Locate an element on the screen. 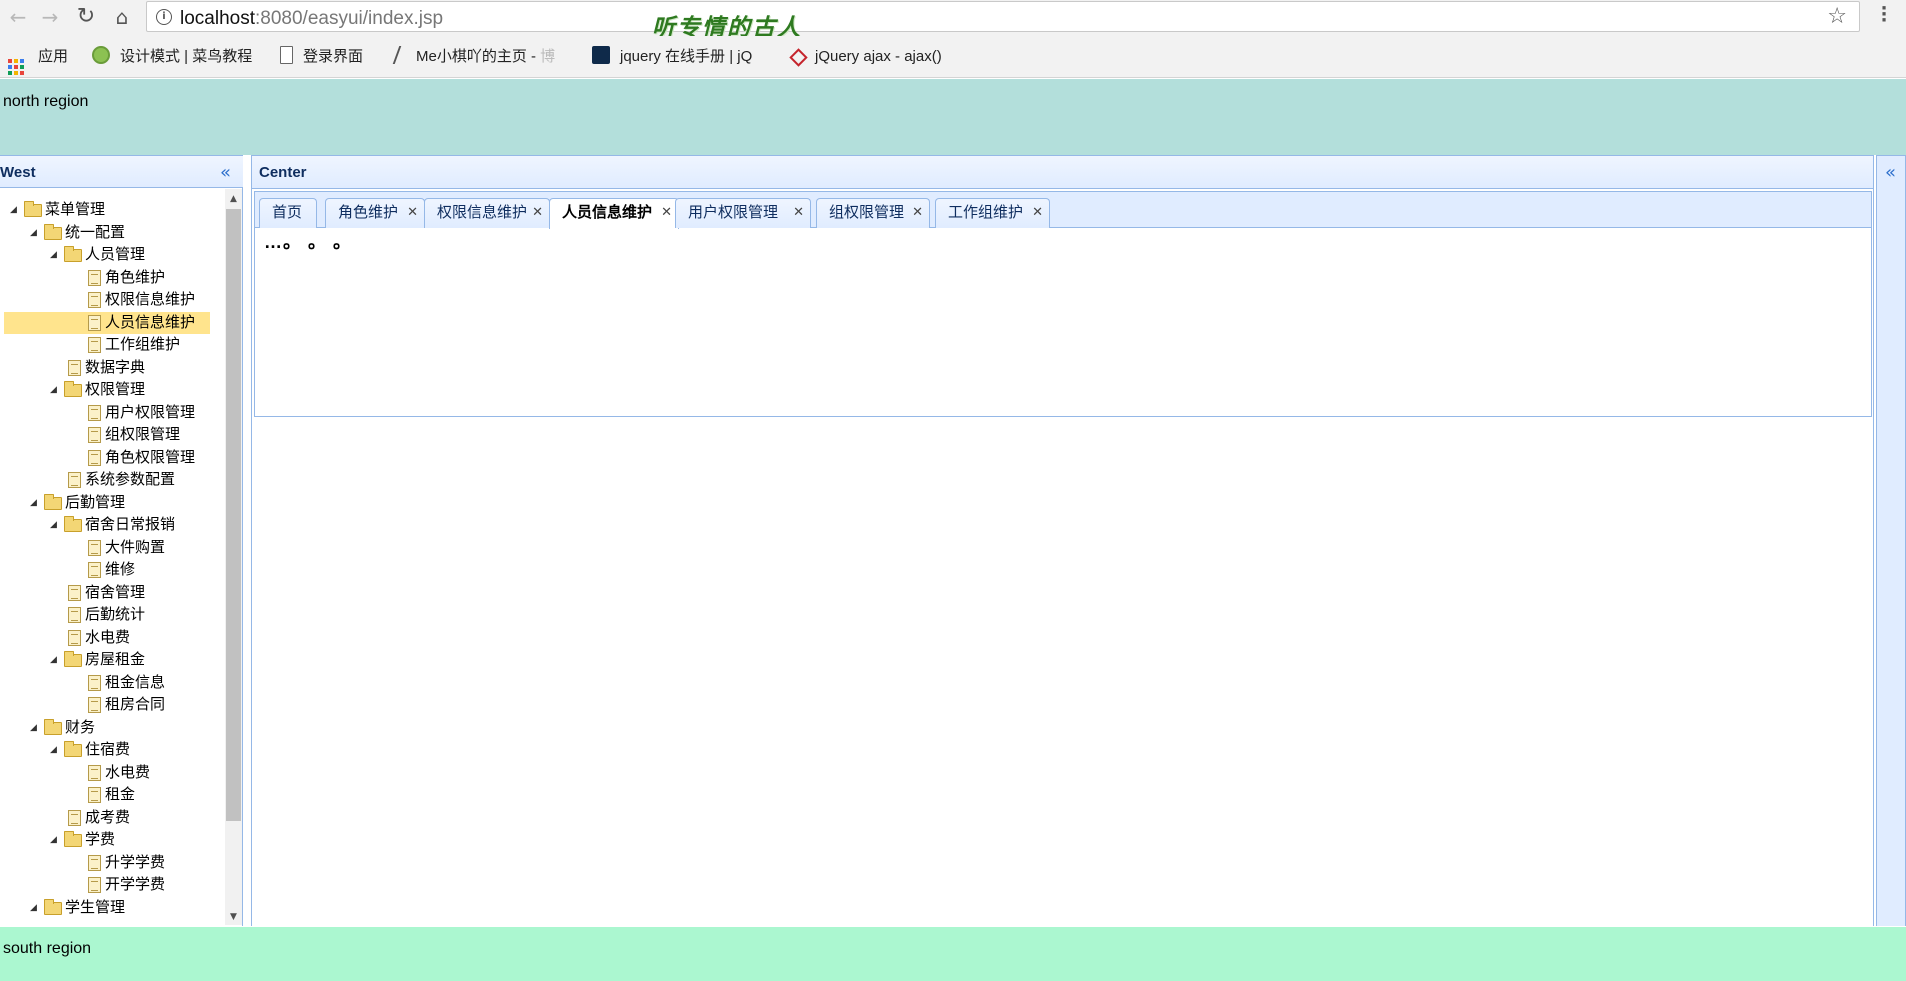 The height and width of the screenshot is (981, 1906). tree-node-label: 房屋租金 is located at coordinates (115, 659).